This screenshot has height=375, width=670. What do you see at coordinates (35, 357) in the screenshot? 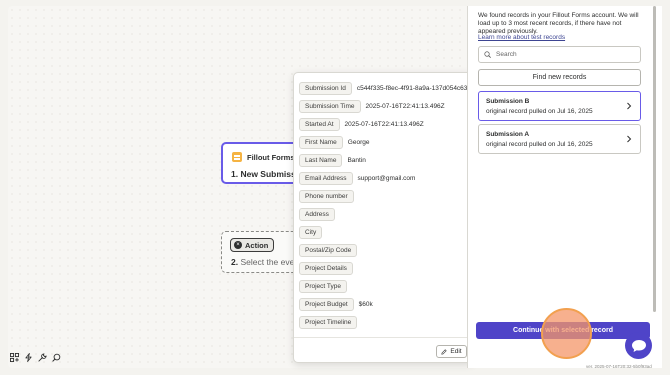
I see `canvas-toolbar` at bounding box center [35, 357].